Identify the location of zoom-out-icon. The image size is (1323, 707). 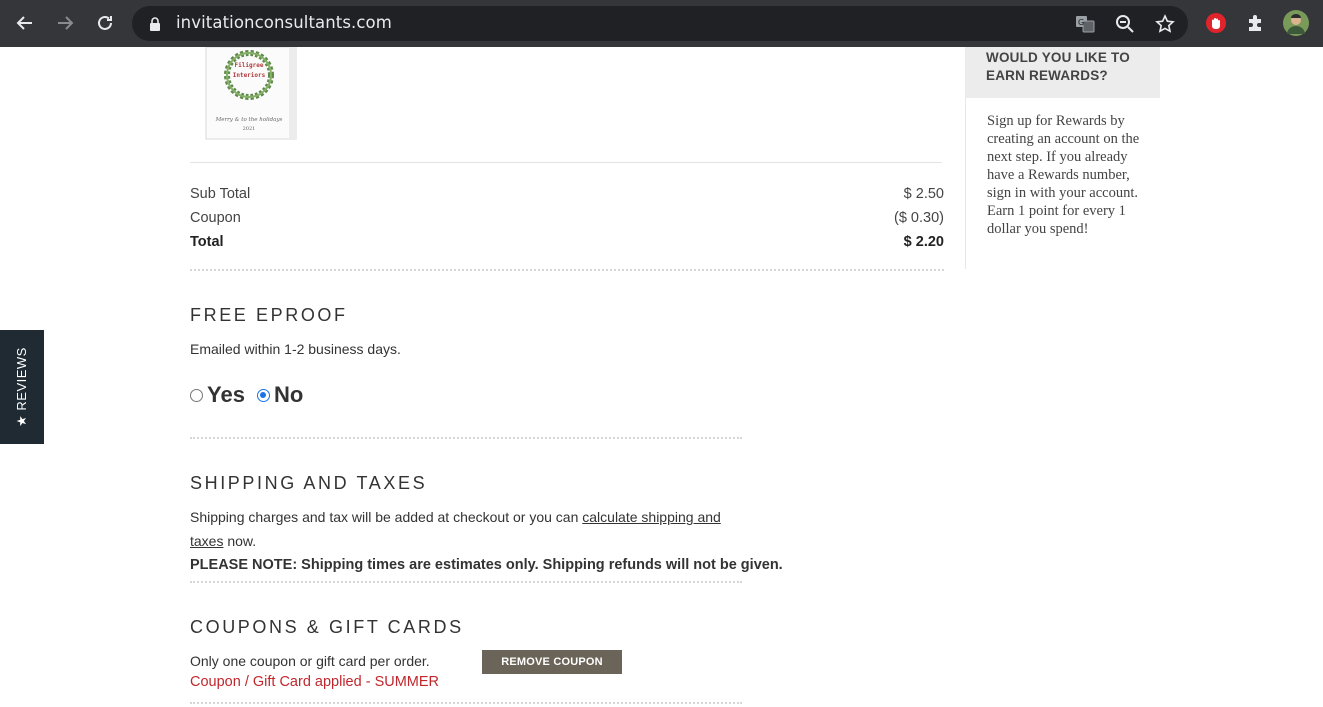
(1125, 24).